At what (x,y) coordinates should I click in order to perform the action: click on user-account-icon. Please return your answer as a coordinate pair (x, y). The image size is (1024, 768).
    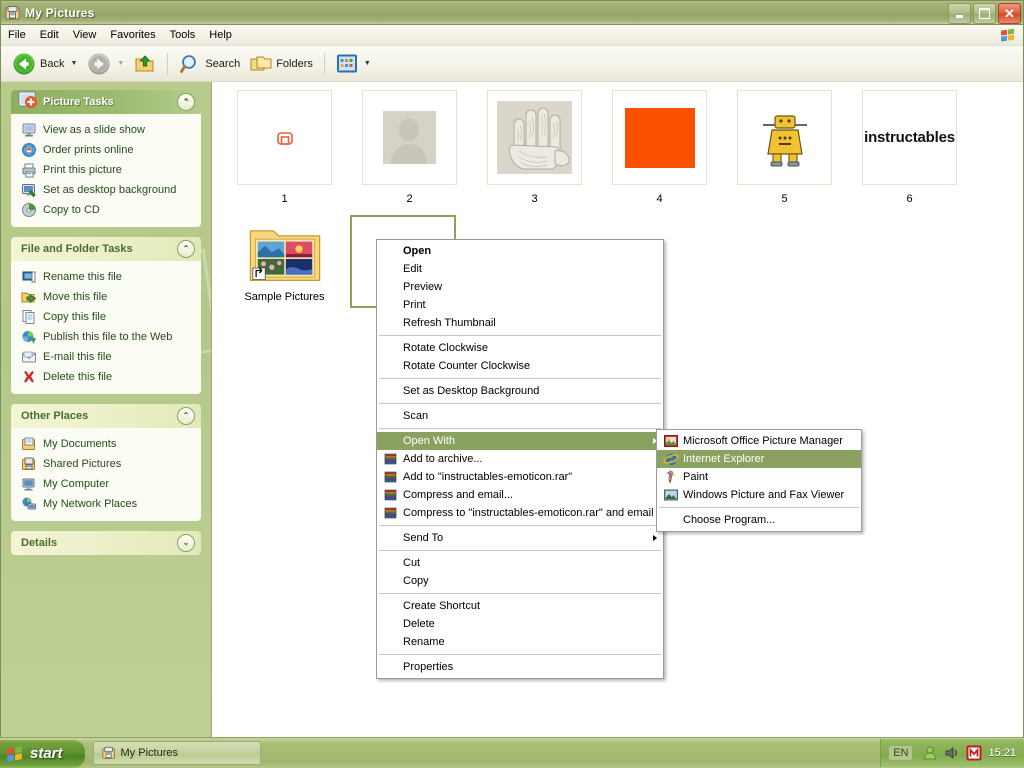
    Looking at the image, I should click on (930, 753).